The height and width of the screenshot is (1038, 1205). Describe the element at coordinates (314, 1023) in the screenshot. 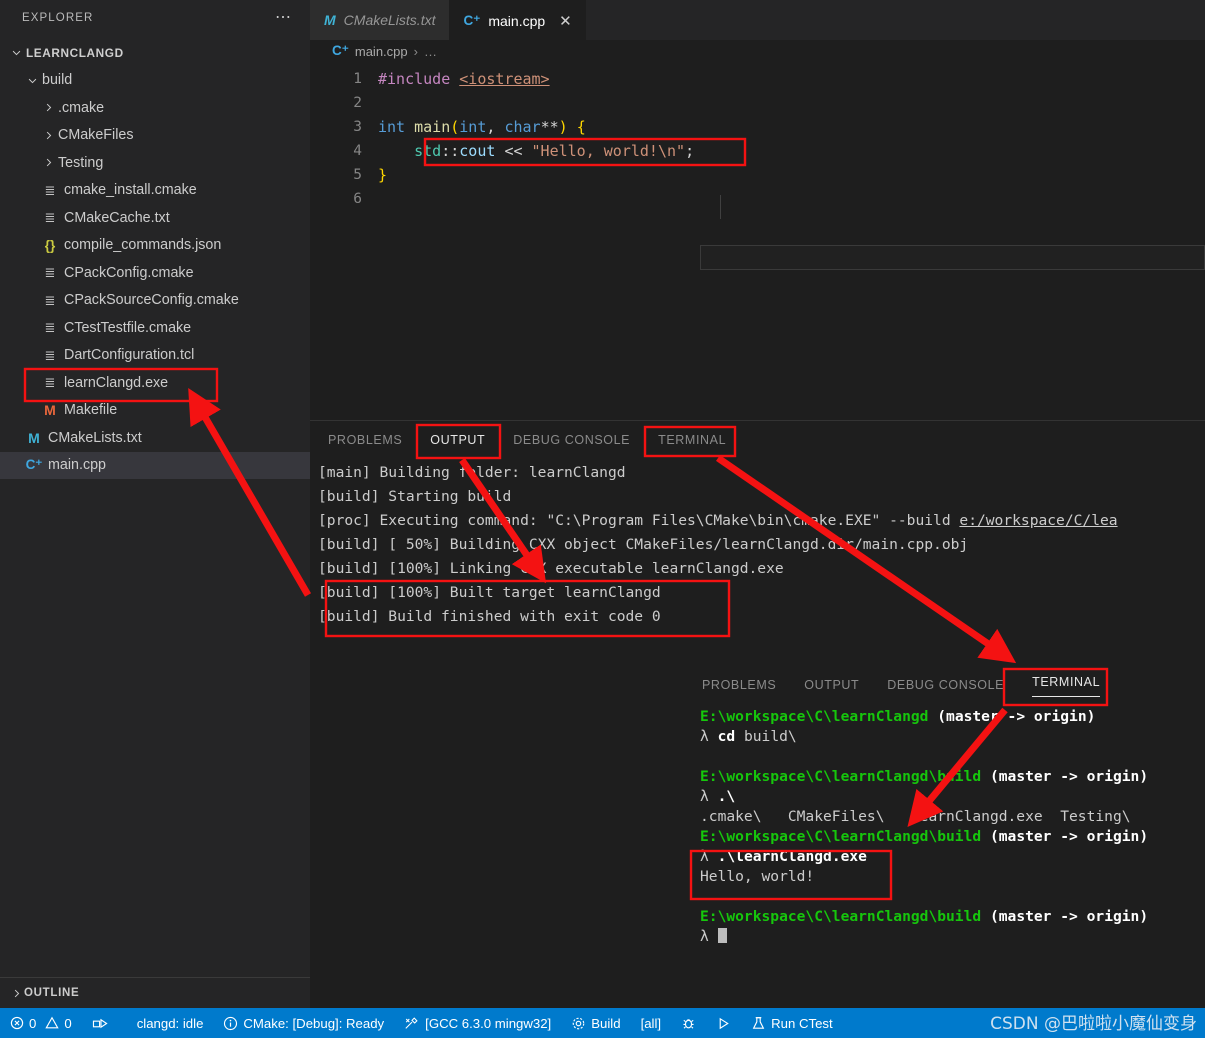

I see `status-cmake-label: CMake: [Debug]: Ready` at that location.